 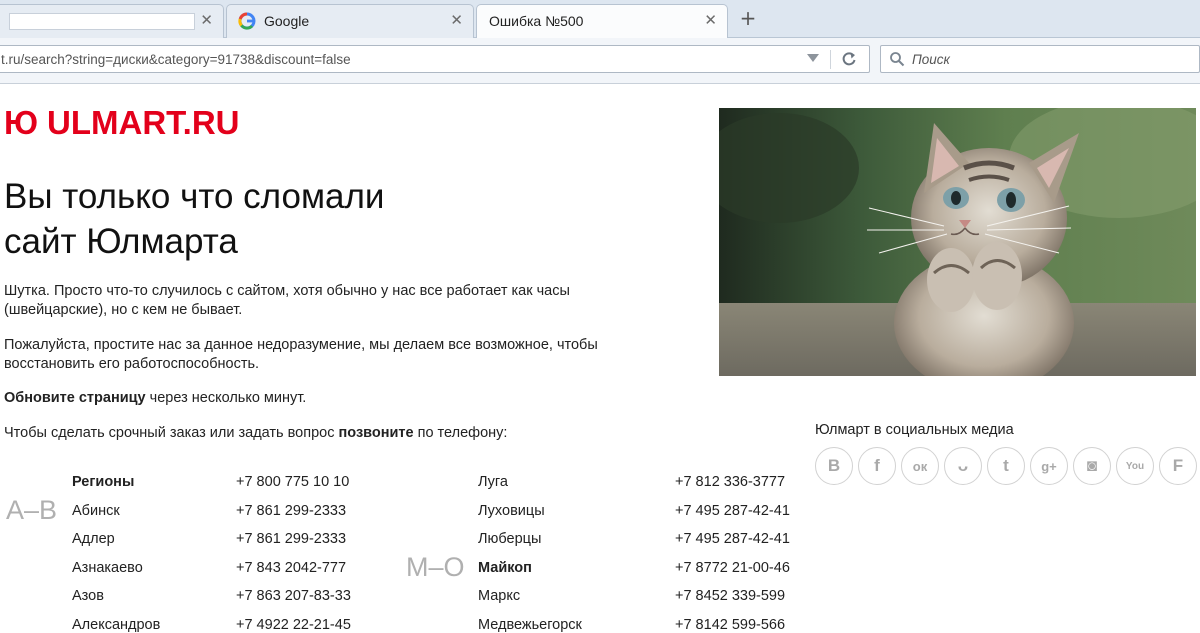 What do you see at coordinates (1135, 466) in the screenshot?
I see `youtube-icon: You` at bounding box center [1135, 466].